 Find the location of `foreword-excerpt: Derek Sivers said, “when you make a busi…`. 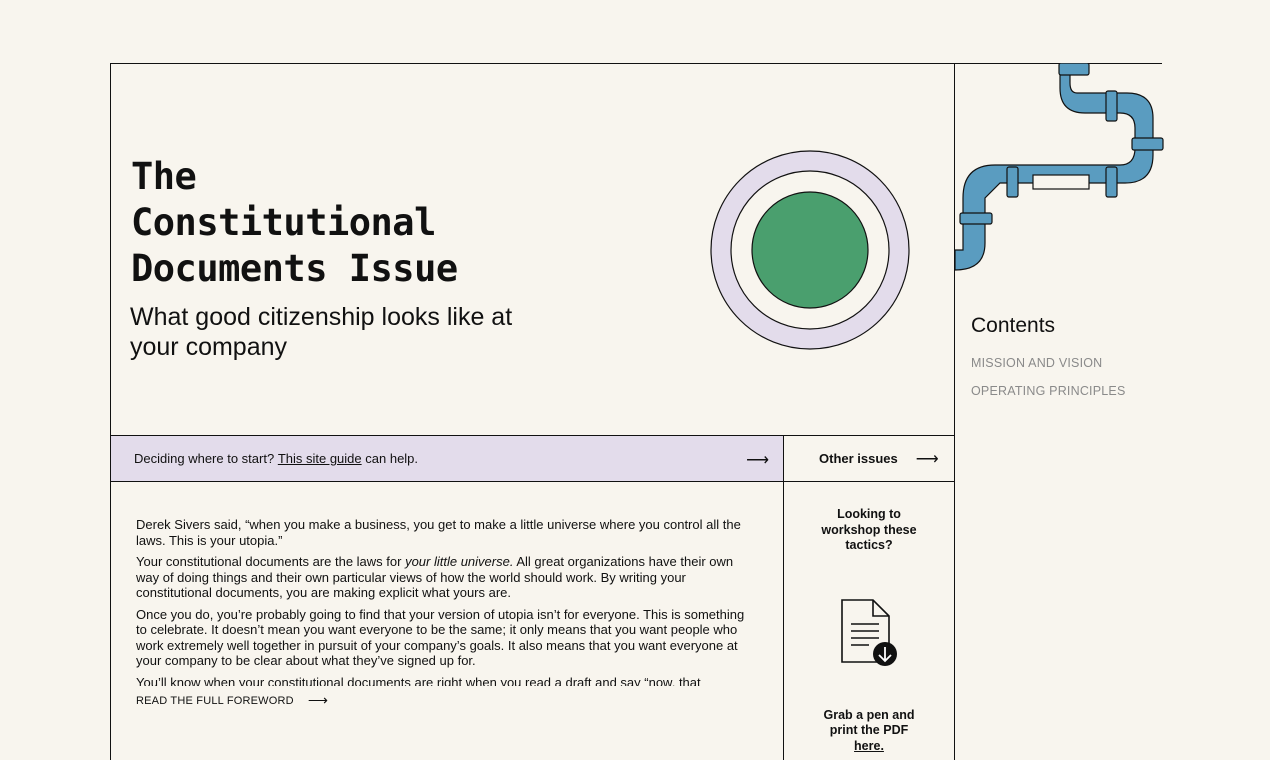

foreword-excerpt: Derek Sivers said, “when you make a busi… is located at coordinates (443, 601).